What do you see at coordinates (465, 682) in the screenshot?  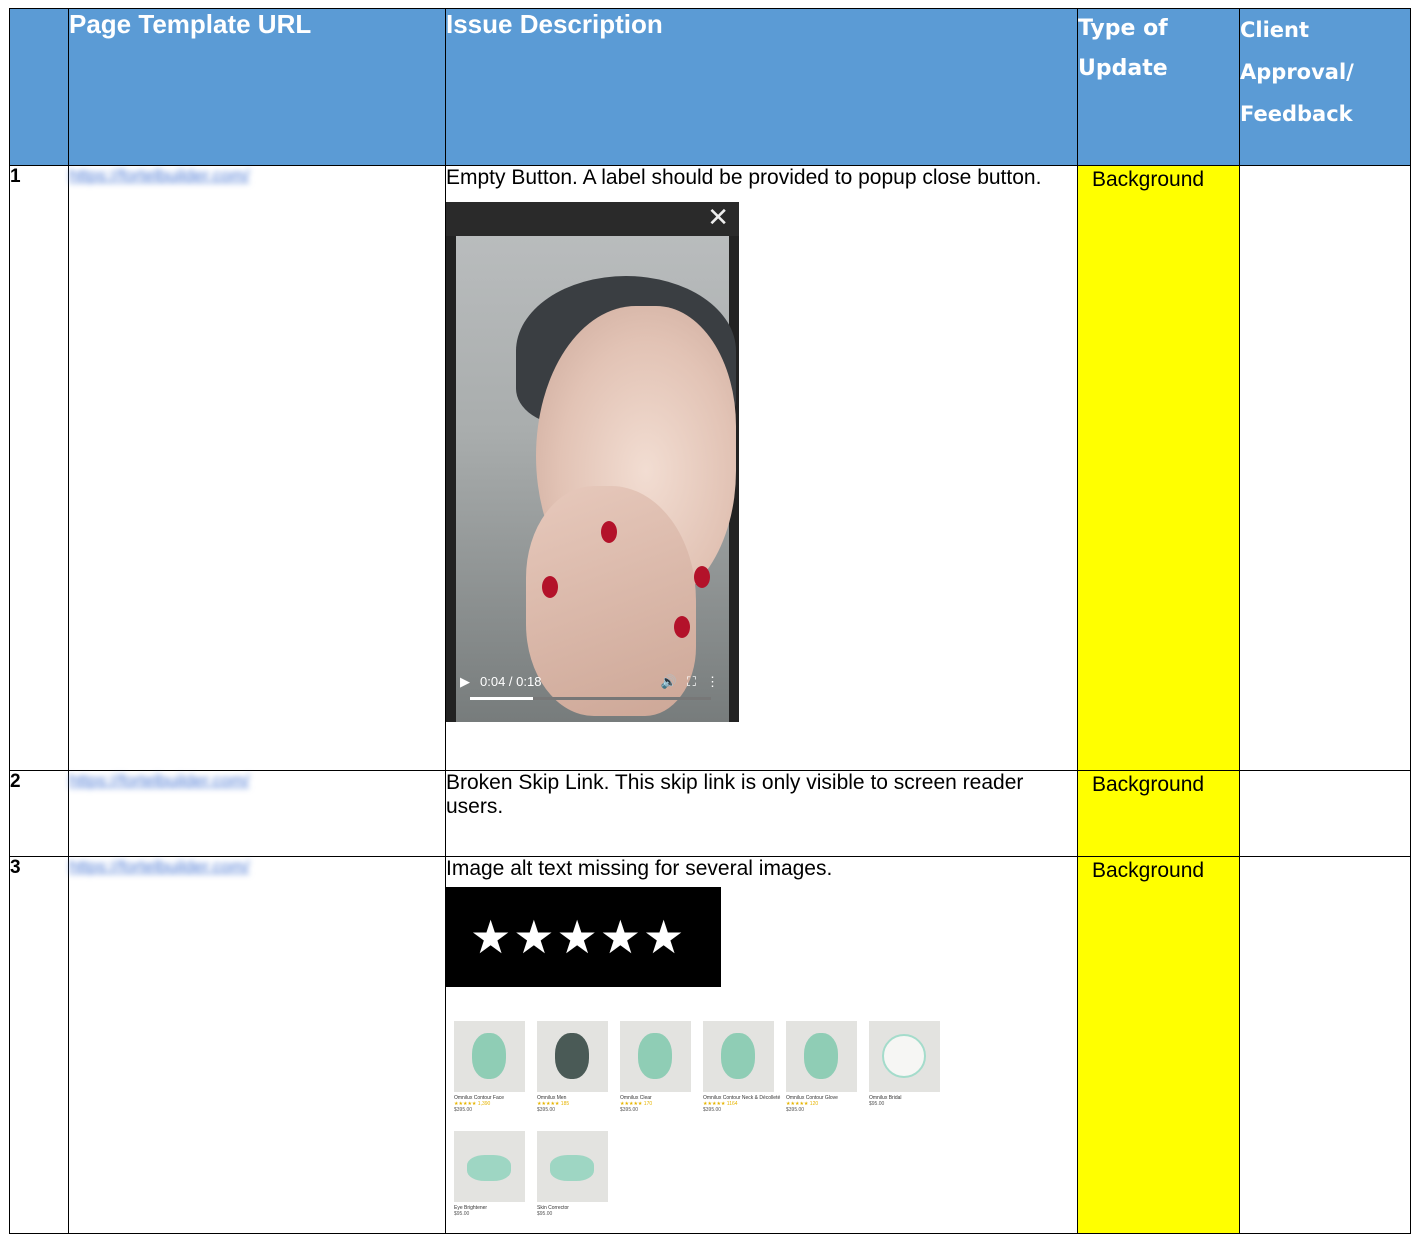 I see `play-icon: ▶` at bounding box center [465, 682].